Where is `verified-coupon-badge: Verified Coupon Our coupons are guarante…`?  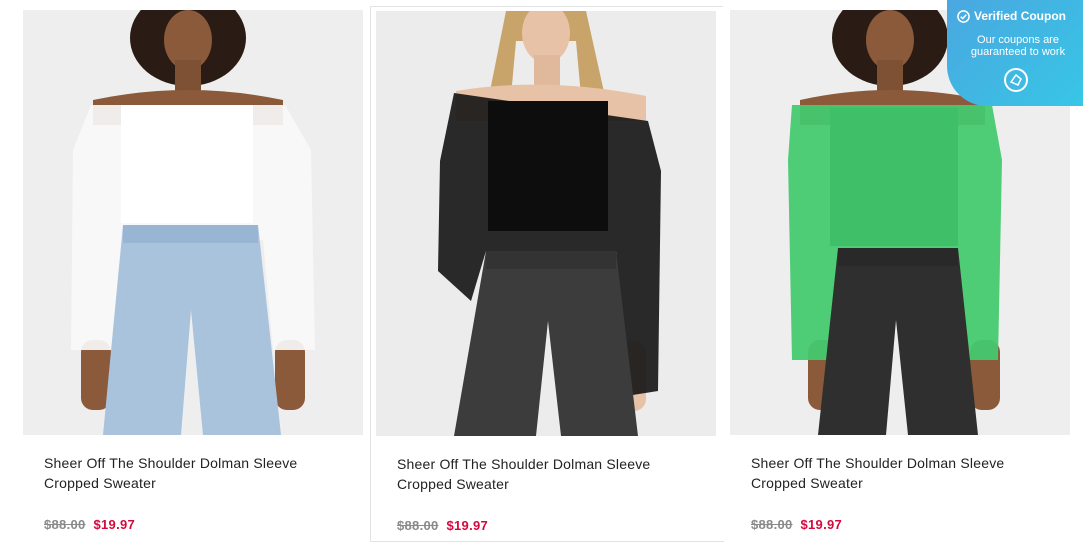
verified-coupon-badge: Verified Coupon Our coupons are guarante… is located at coordinates (1015, 53).